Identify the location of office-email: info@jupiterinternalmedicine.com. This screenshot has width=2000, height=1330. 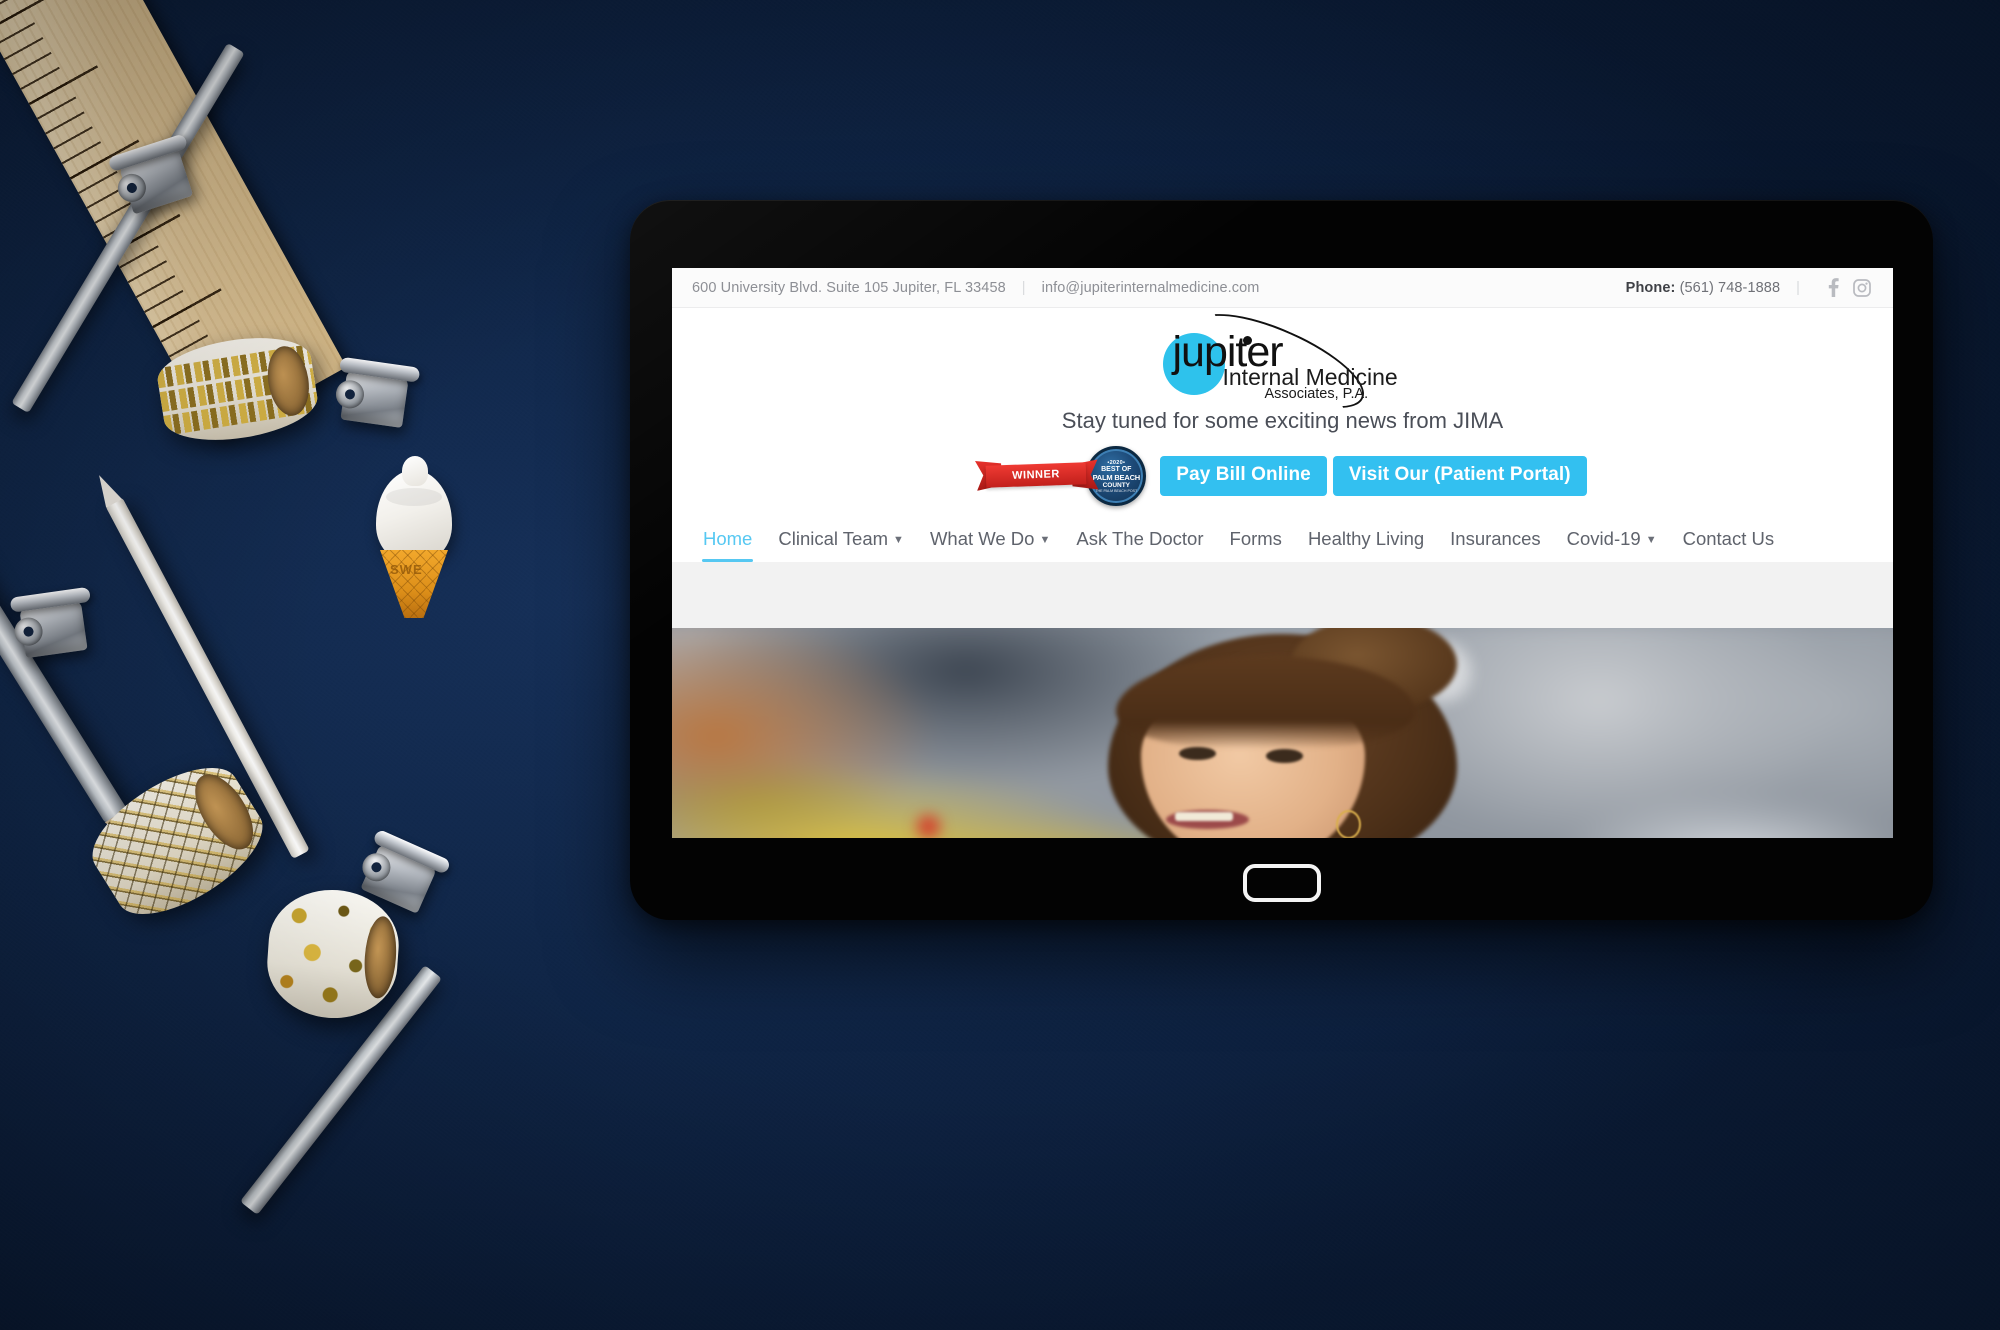
(1151, 288).